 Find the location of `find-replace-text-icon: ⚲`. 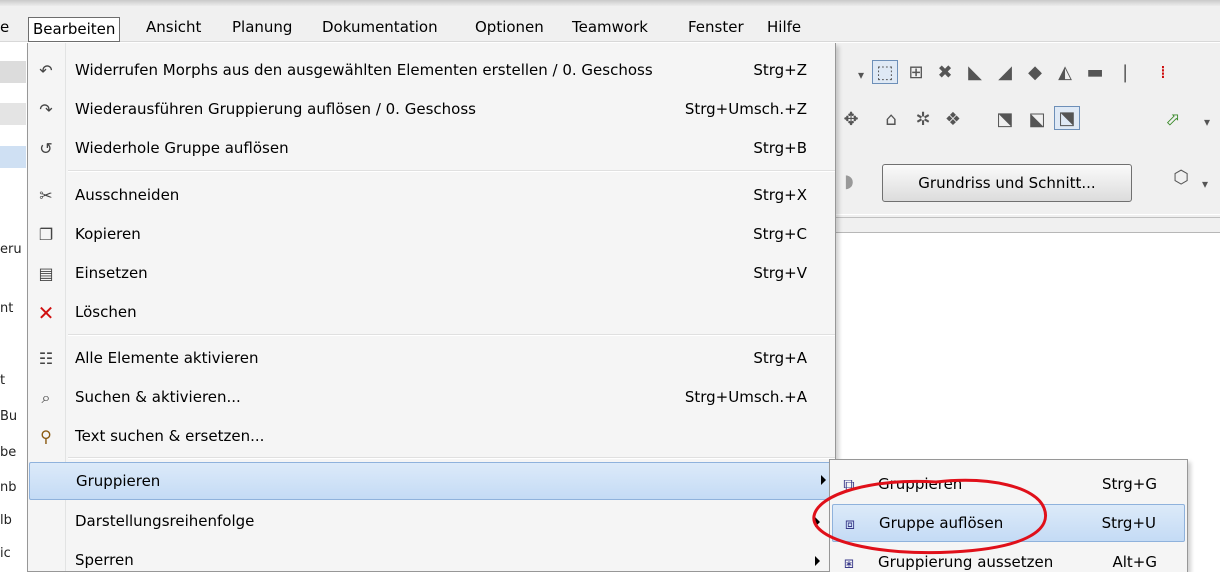

find-replace-text-icon: ⚲ is located at coordinates (46, 436).